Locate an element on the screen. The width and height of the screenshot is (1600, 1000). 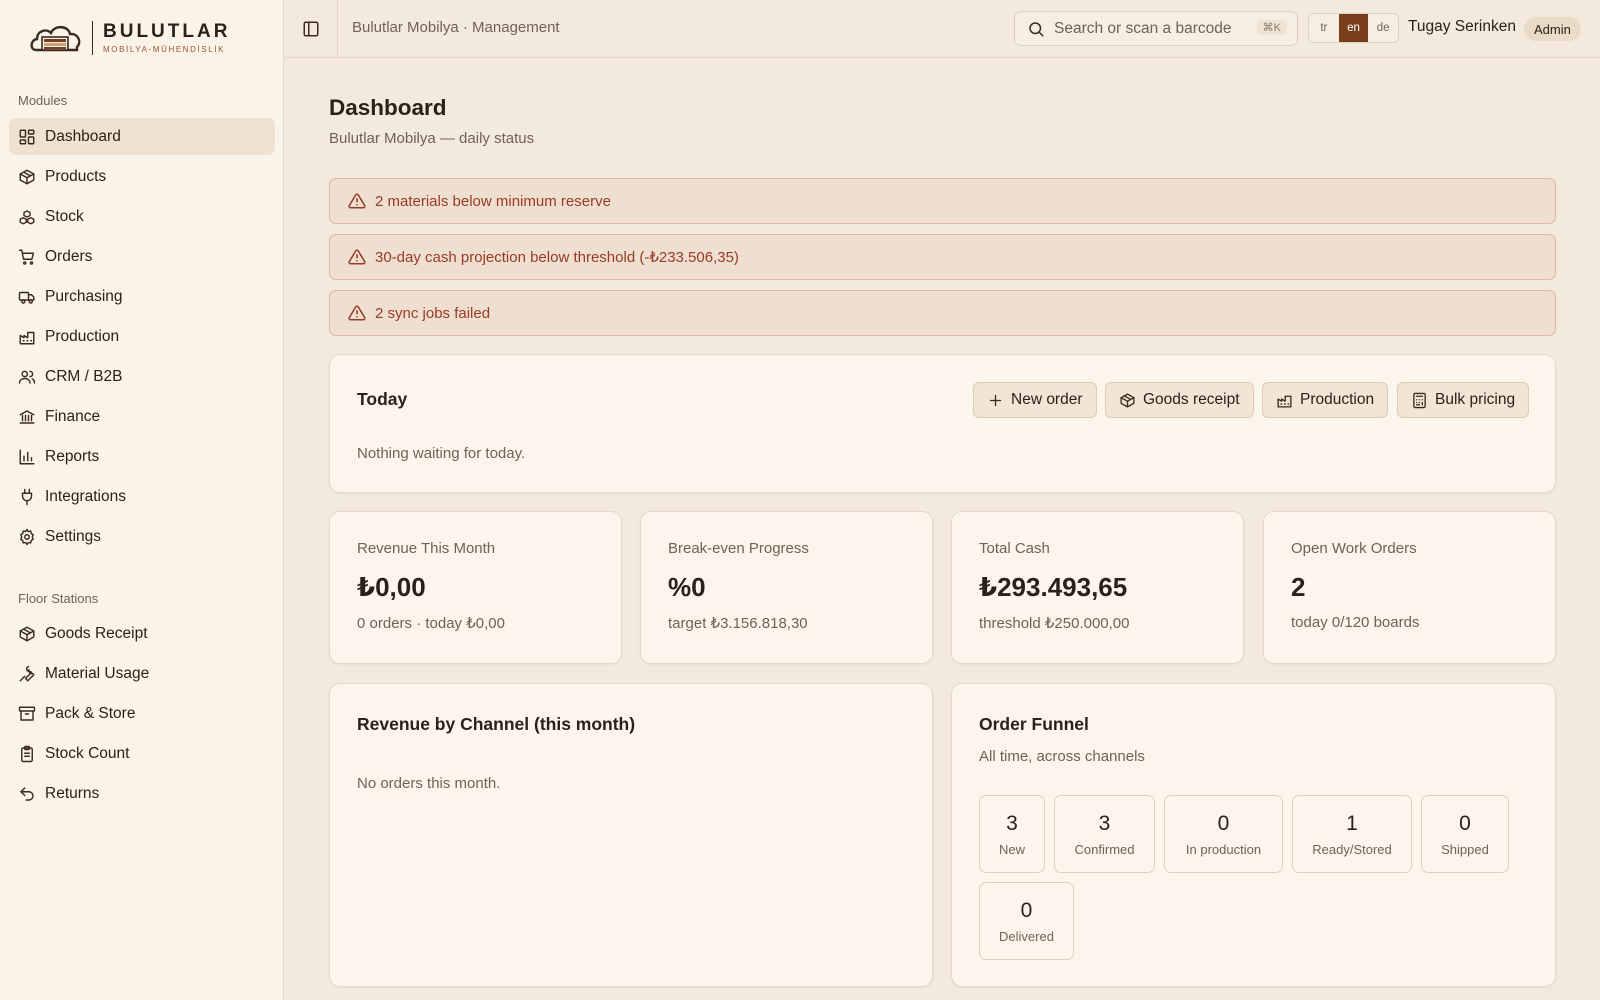
sidebar-item-label: Production is located at coordinates (82, 336).